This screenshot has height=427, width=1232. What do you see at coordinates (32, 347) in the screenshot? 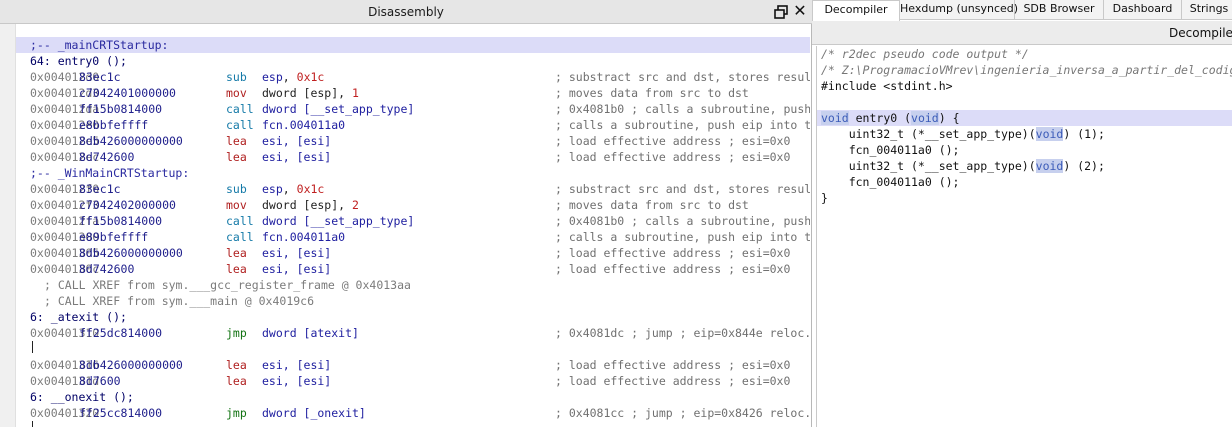
I see `text-caret` at bounding box center [32, 347].